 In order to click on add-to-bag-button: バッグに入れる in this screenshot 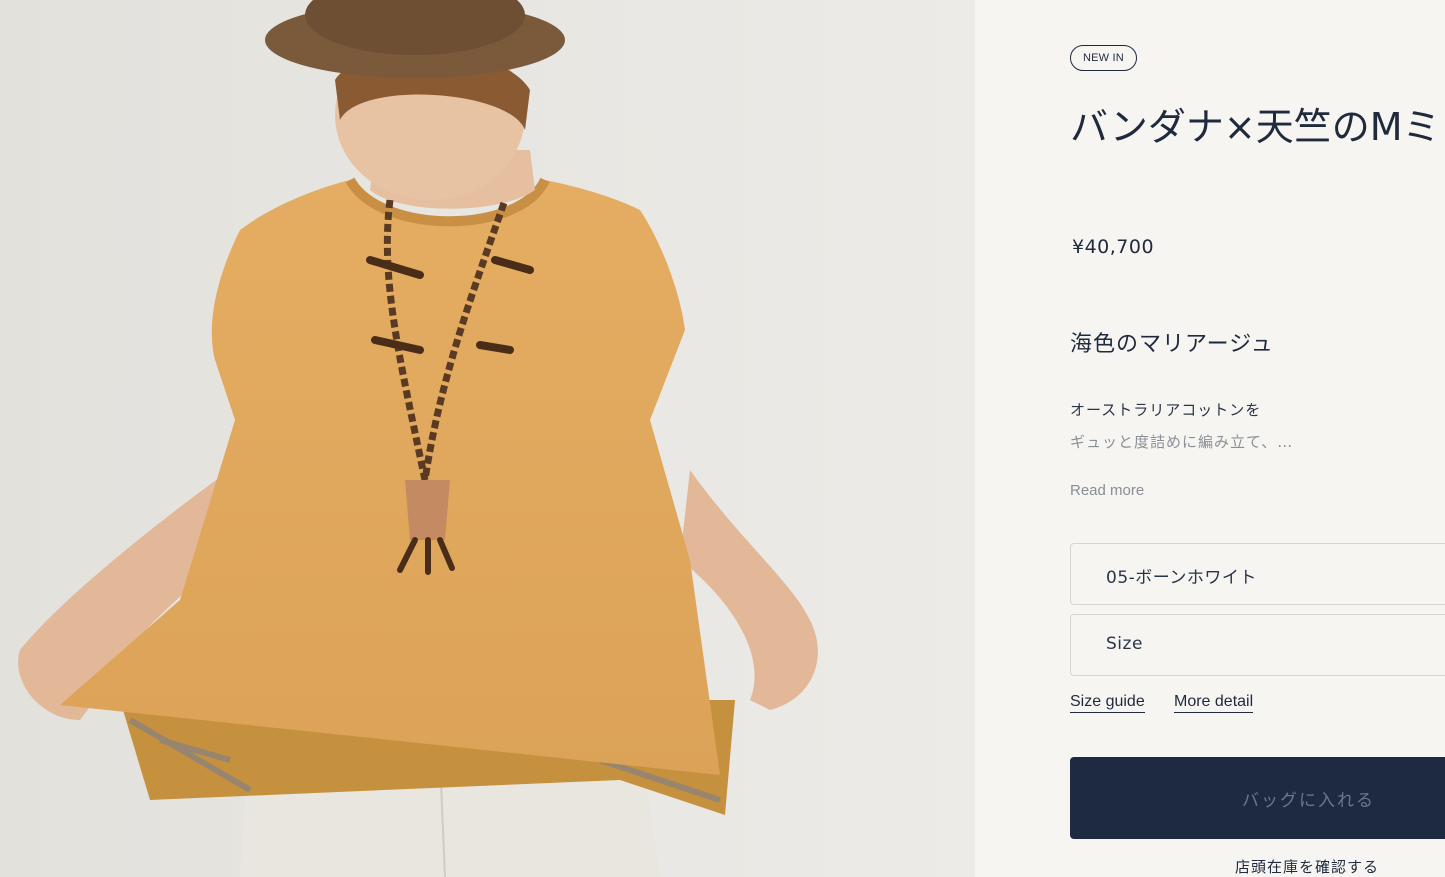, I will do `click(1257, 798)`.